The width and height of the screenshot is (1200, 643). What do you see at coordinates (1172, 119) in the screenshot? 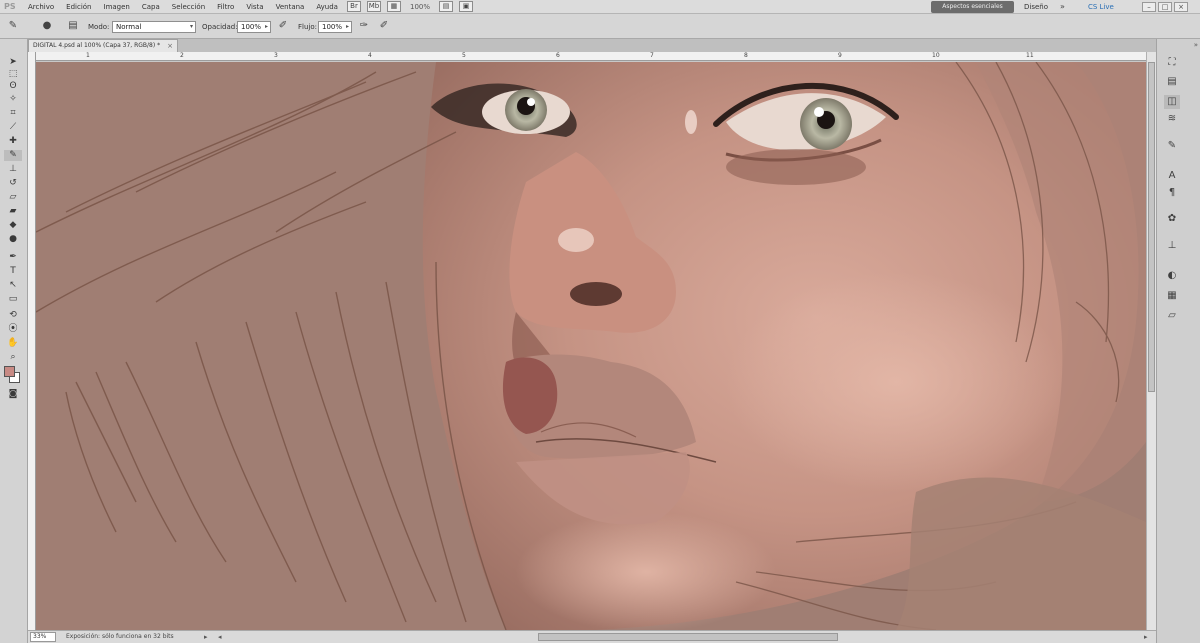
I see `channels-icon: ≋` at bounding box center [1172, 119].